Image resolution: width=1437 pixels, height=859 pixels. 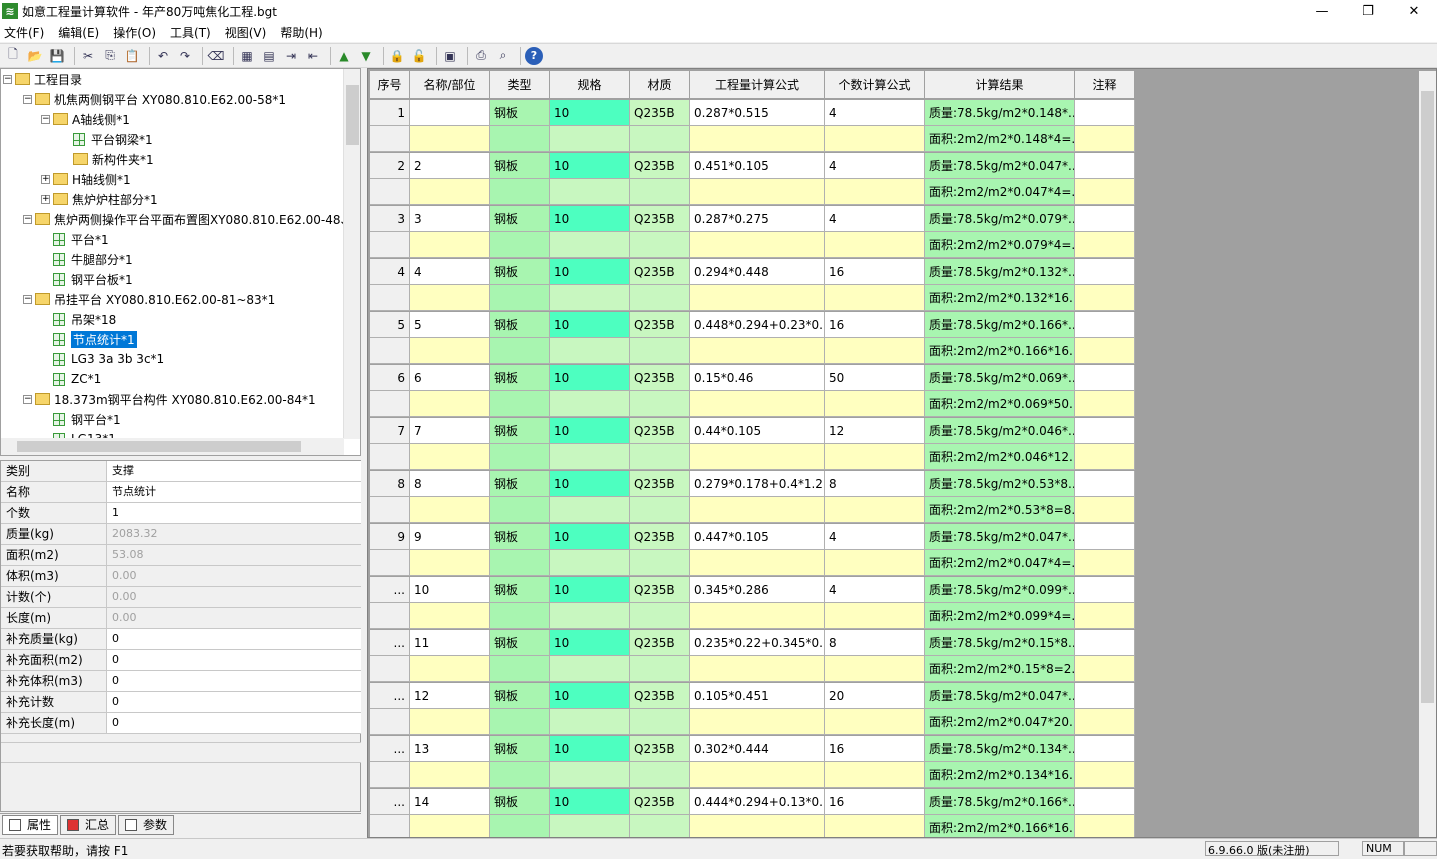 What do you see at coordinates (450, 113) in the screenshot?
I see `grid-cell: 1` at bounding box center [450, 113].